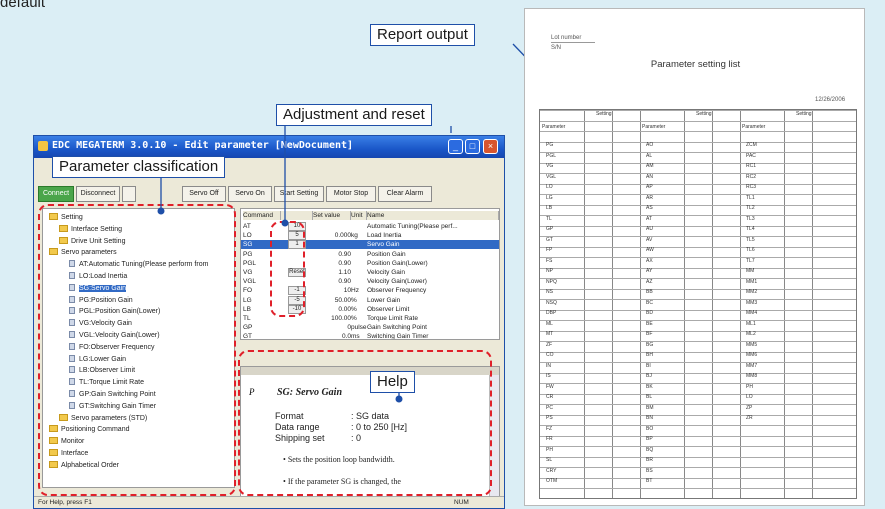  Describe the element at coordinates (649, 218) in the screenshot. I see `report-parameter-cell: AT` at that location.